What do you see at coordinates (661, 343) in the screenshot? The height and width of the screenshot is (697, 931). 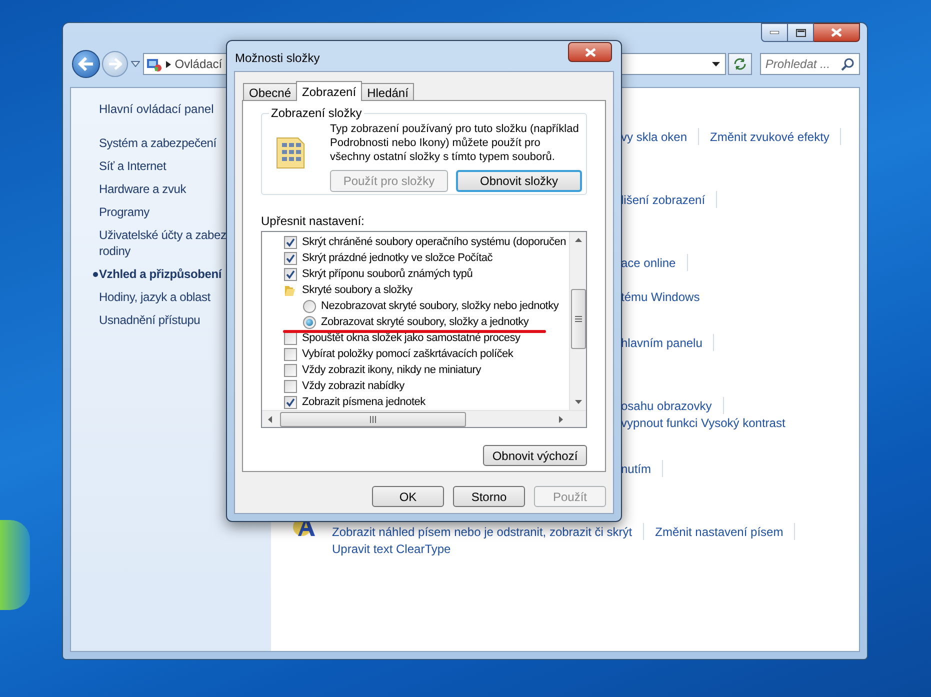 I see `link: hlavním panelu` at bounding box center [661, 343].